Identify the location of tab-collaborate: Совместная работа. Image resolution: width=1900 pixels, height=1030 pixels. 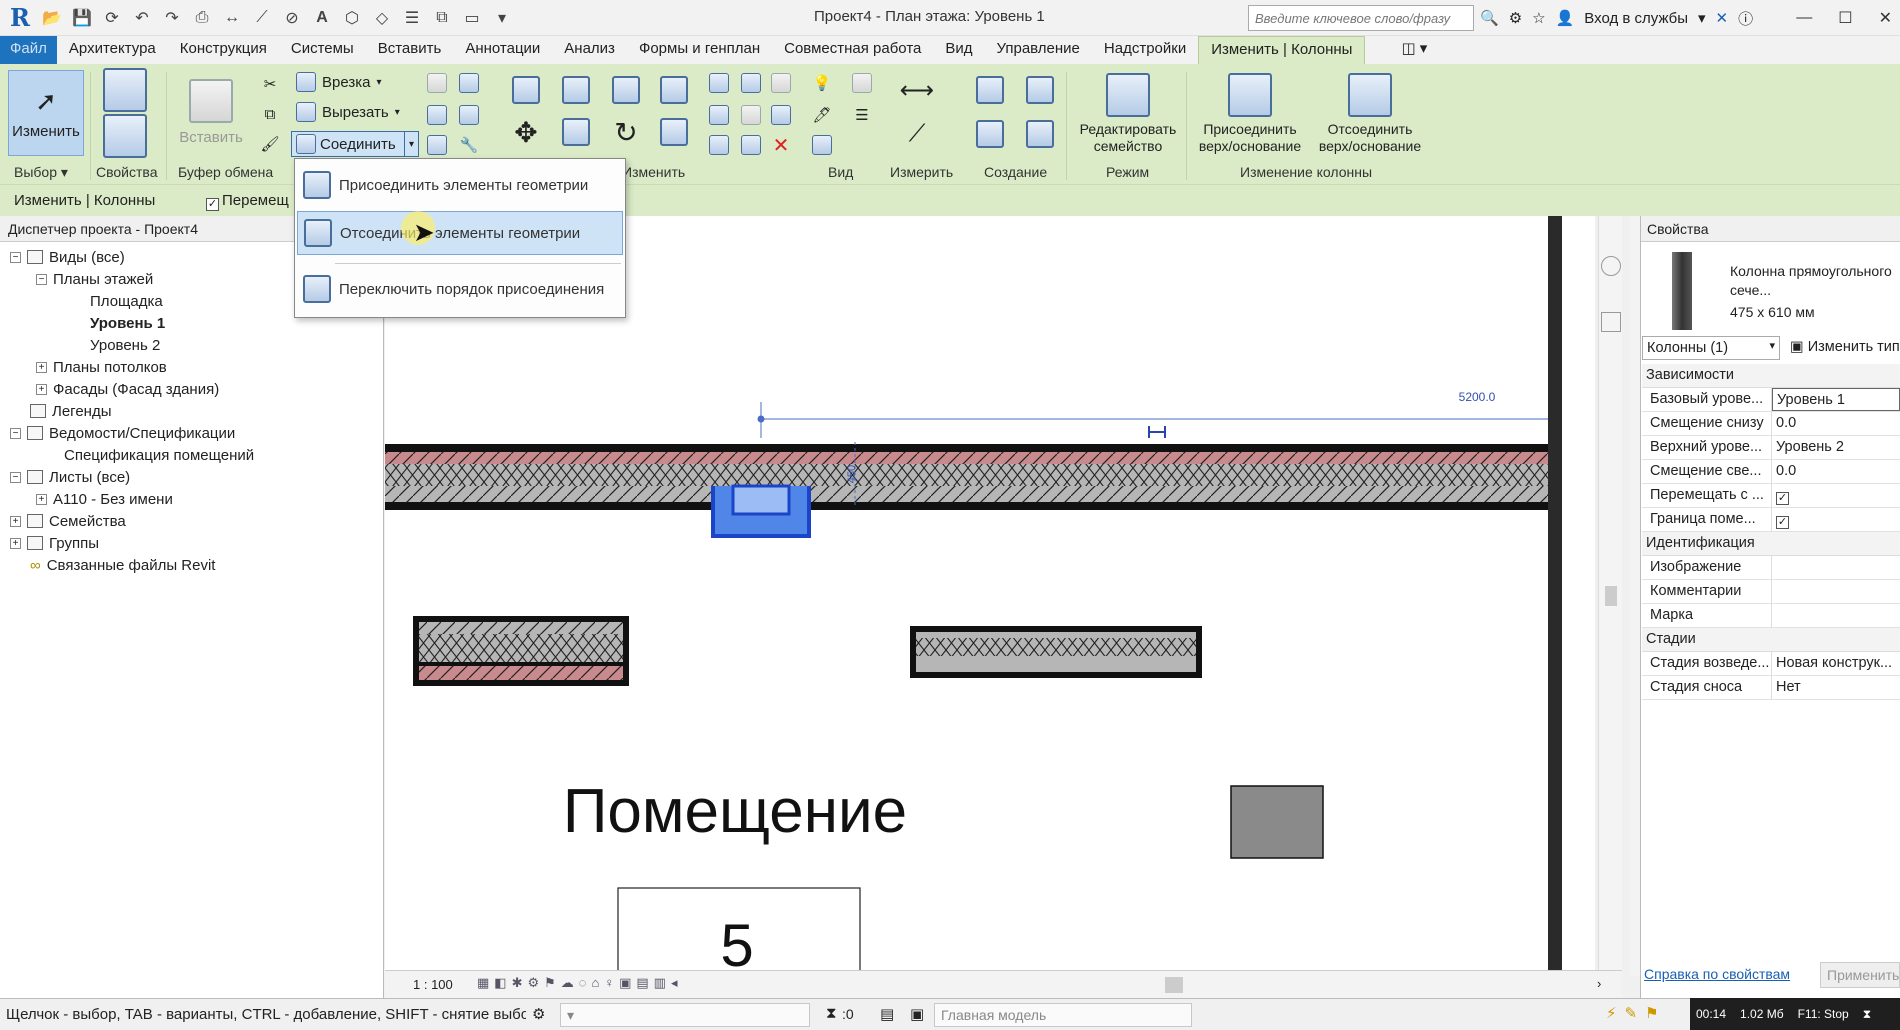
(852, 50).